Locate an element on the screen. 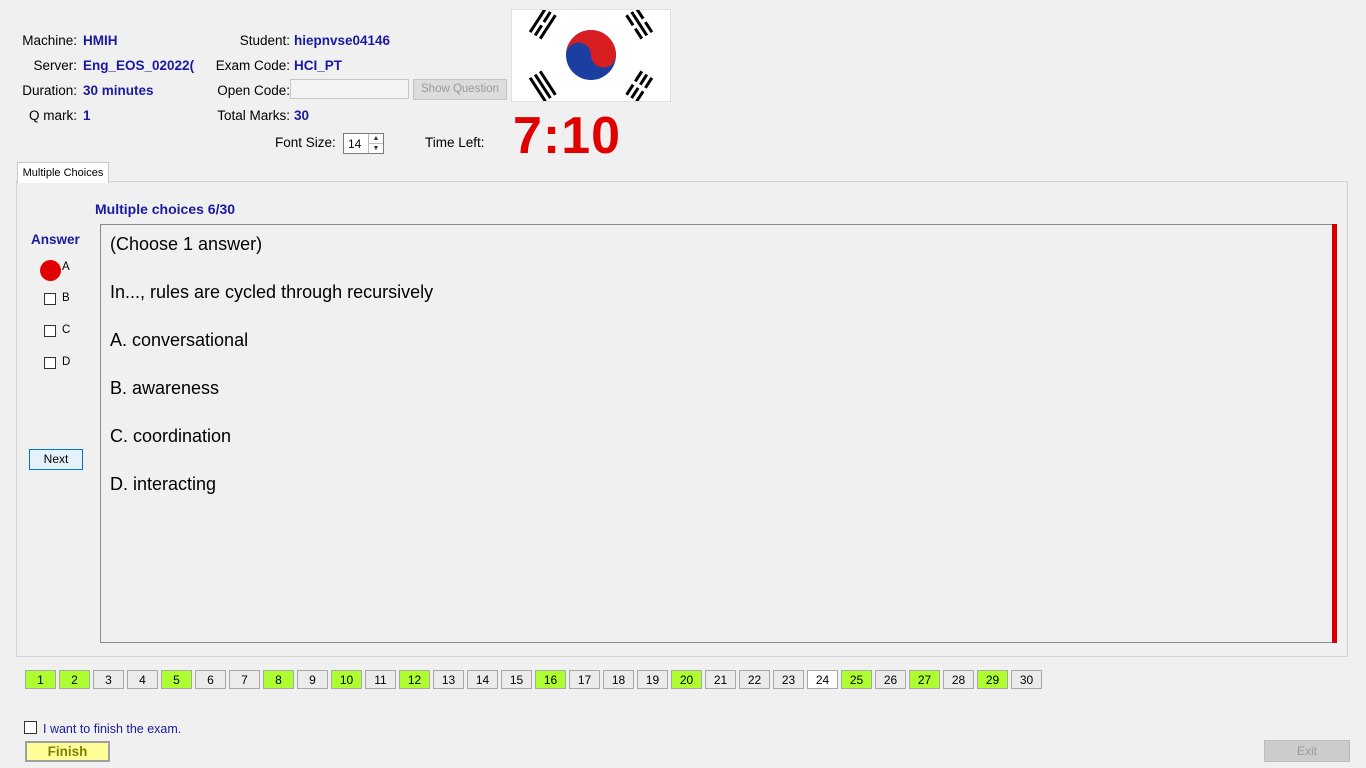 The width and height of the screenshot is (1366, 768). question-number-button: 13 is located at coordinates (448, 679).